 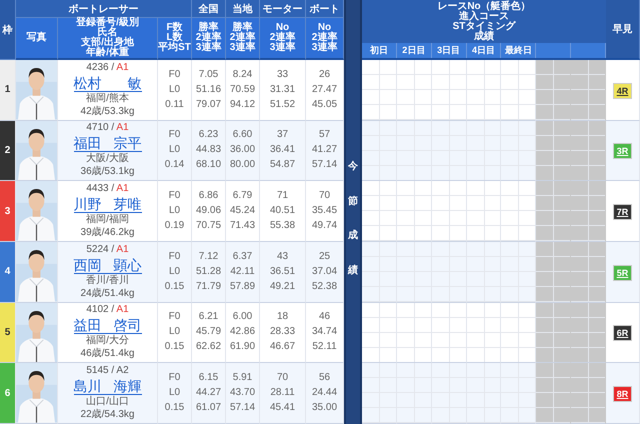 I want to click on column-header: 平均ST, so click(x=174, y=48).